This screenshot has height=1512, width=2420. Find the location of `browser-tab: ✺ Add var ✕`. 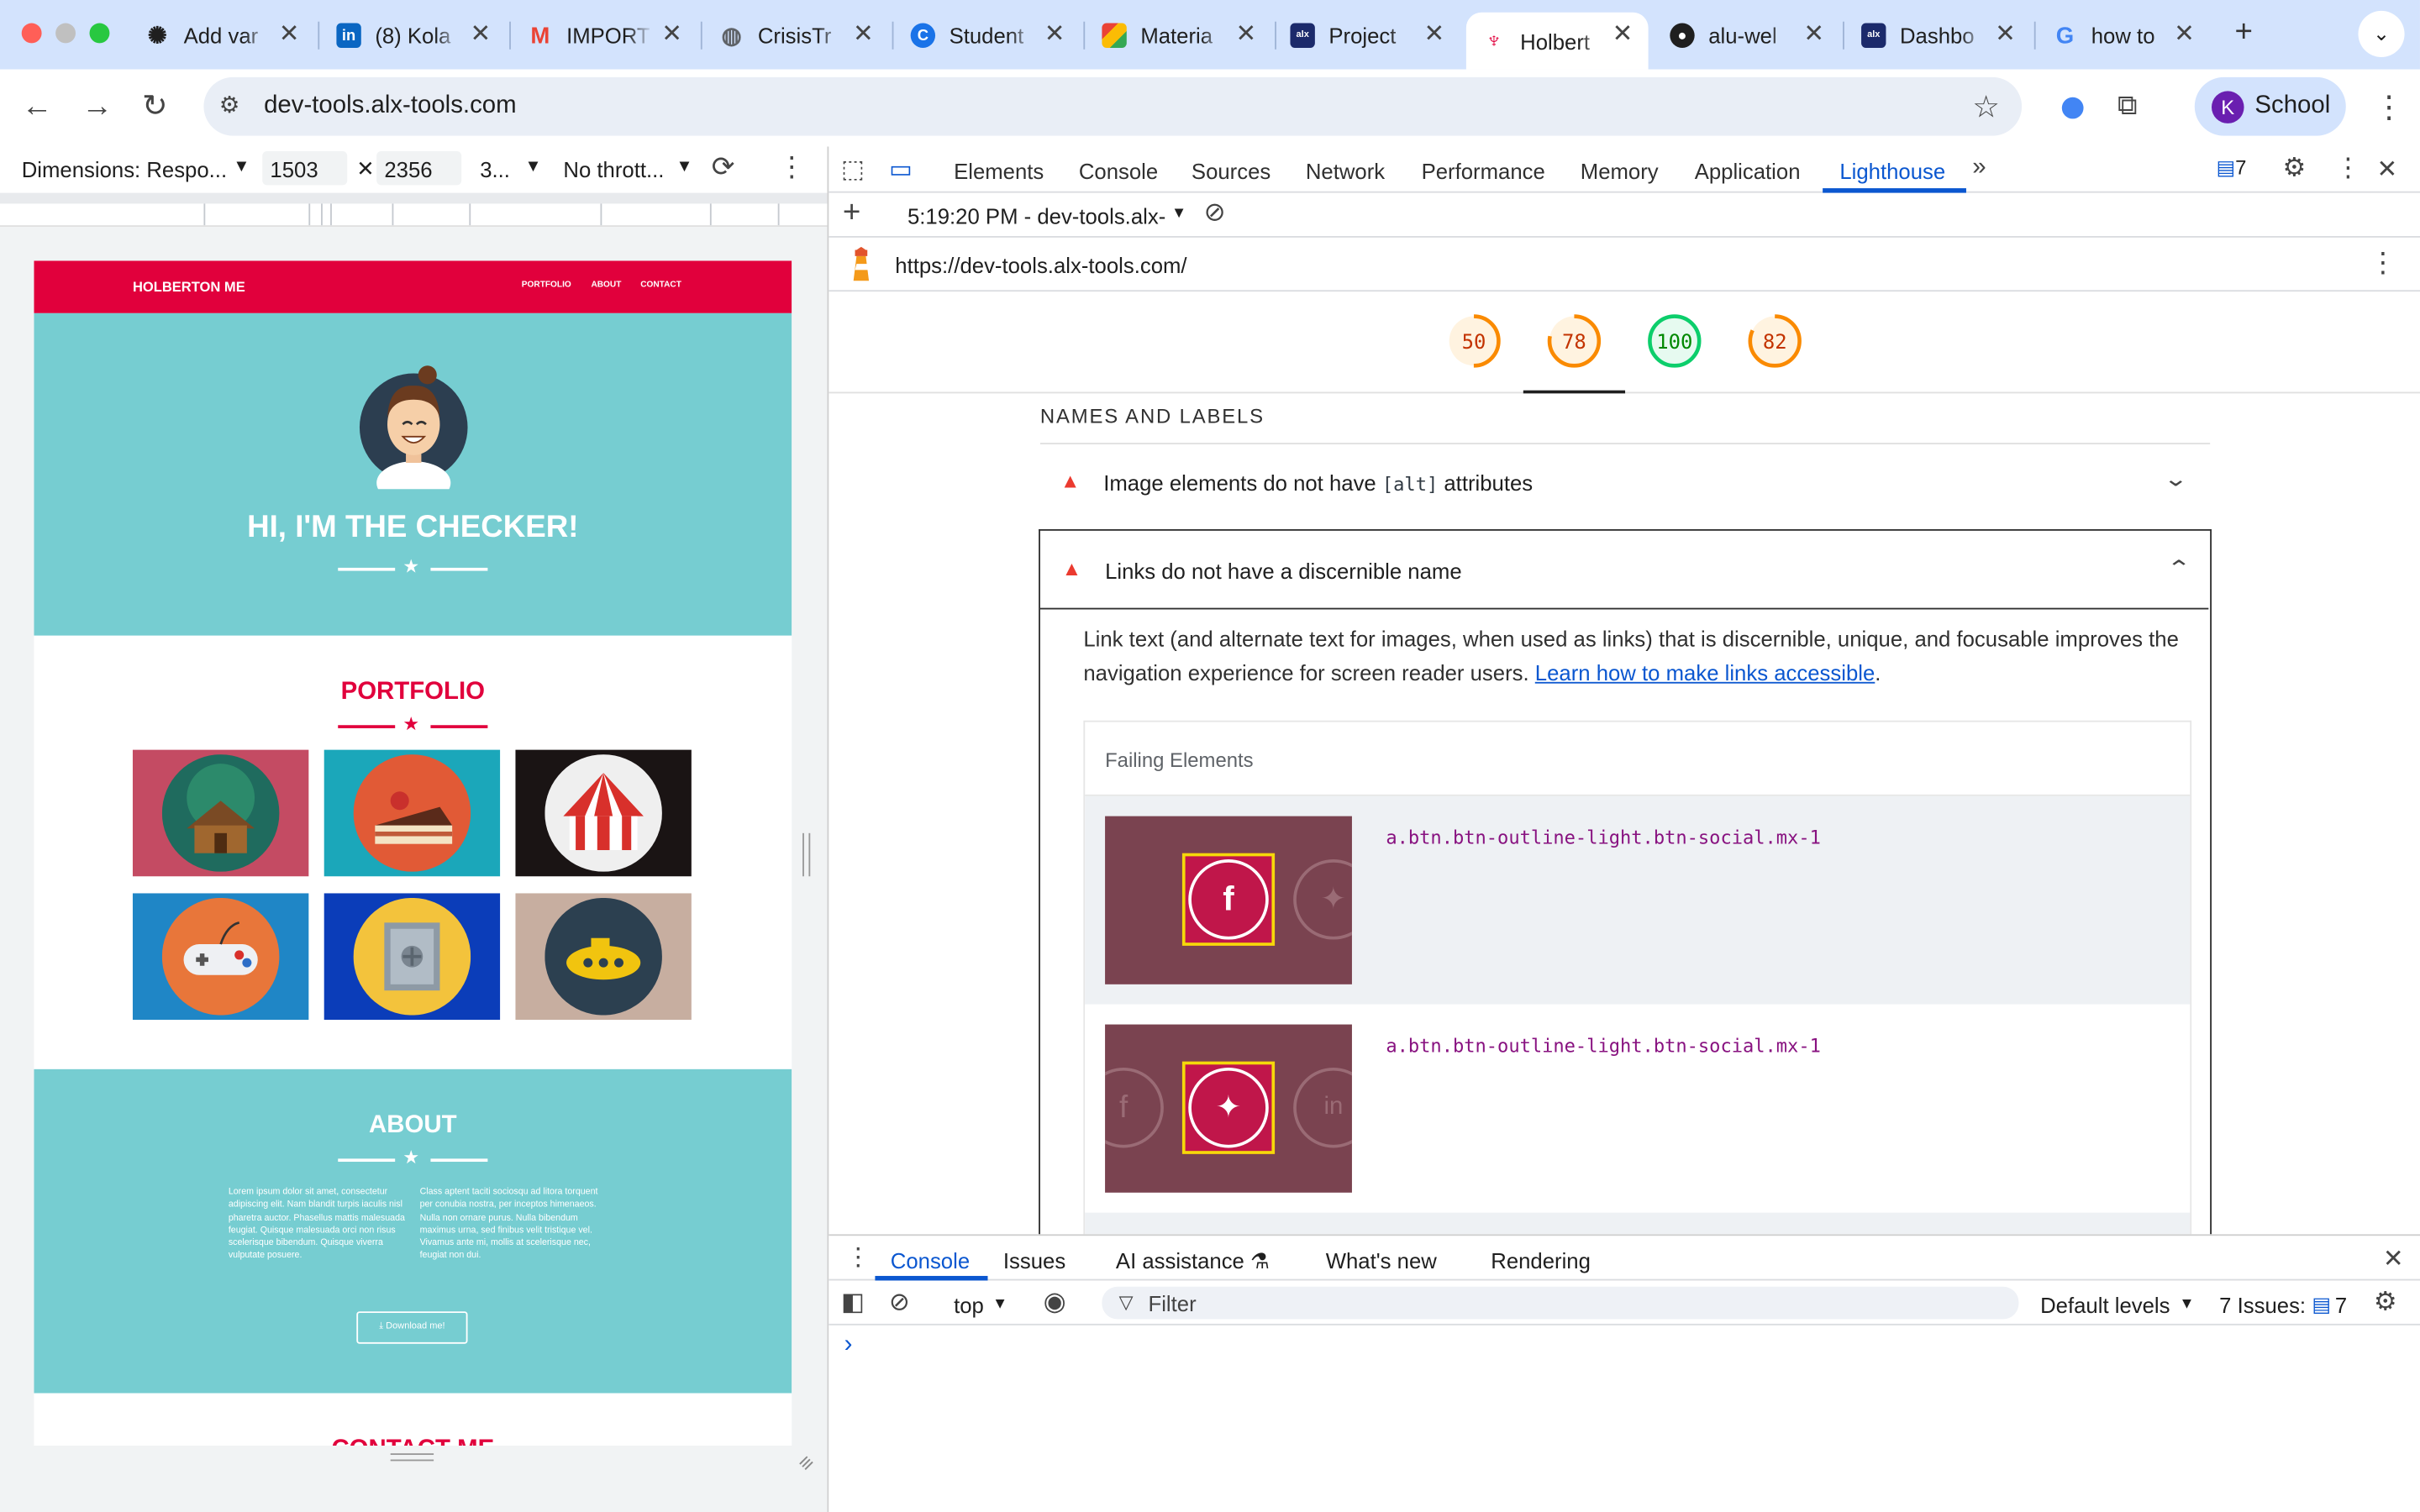

browser-tab: ✺ Add var ✕ is located at coordinates (221, 36).